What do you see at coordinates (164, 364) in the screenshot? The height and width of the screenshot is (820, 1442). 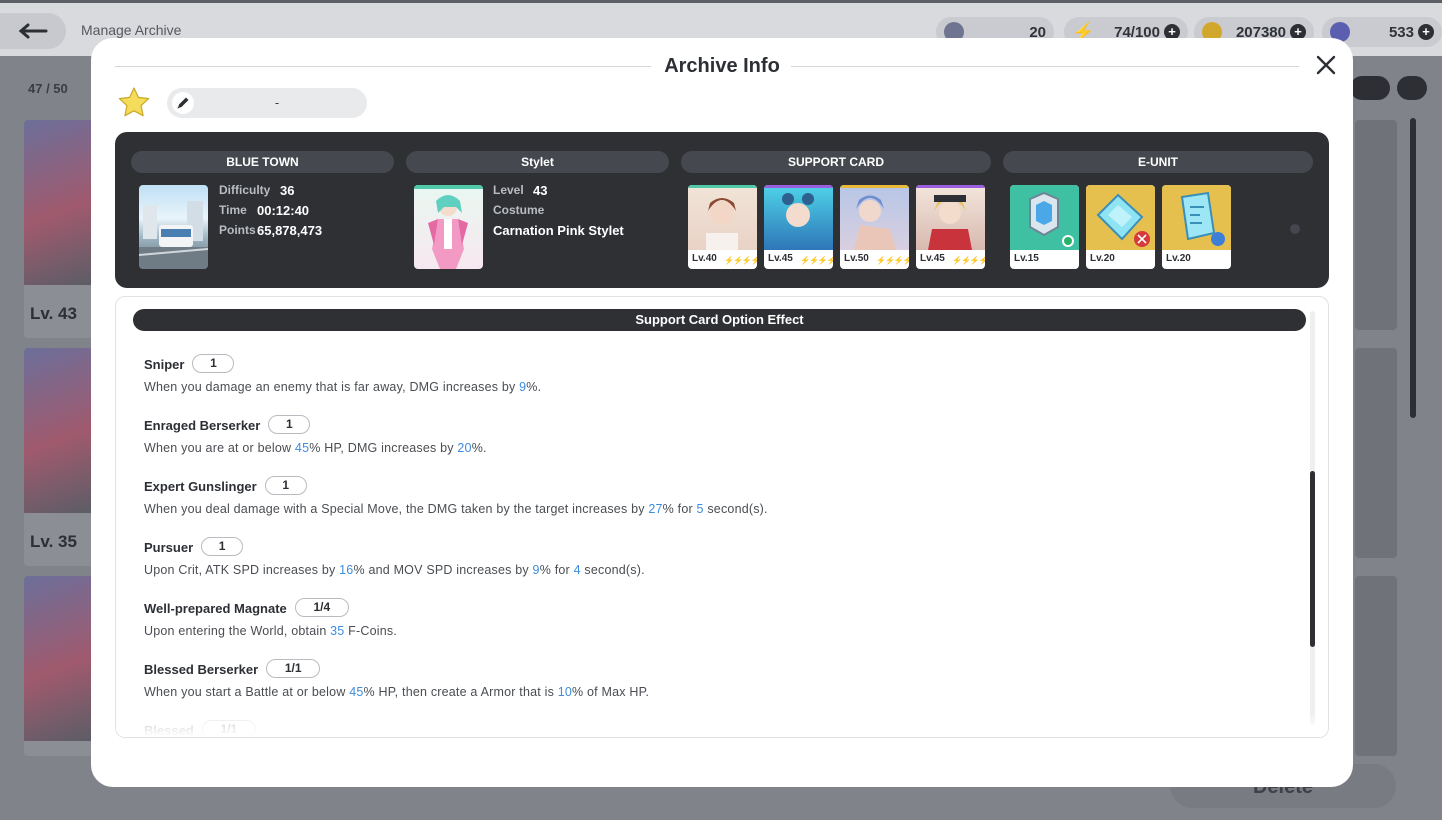 I see `option-name: Sniper` at bounding box center [164, 364].